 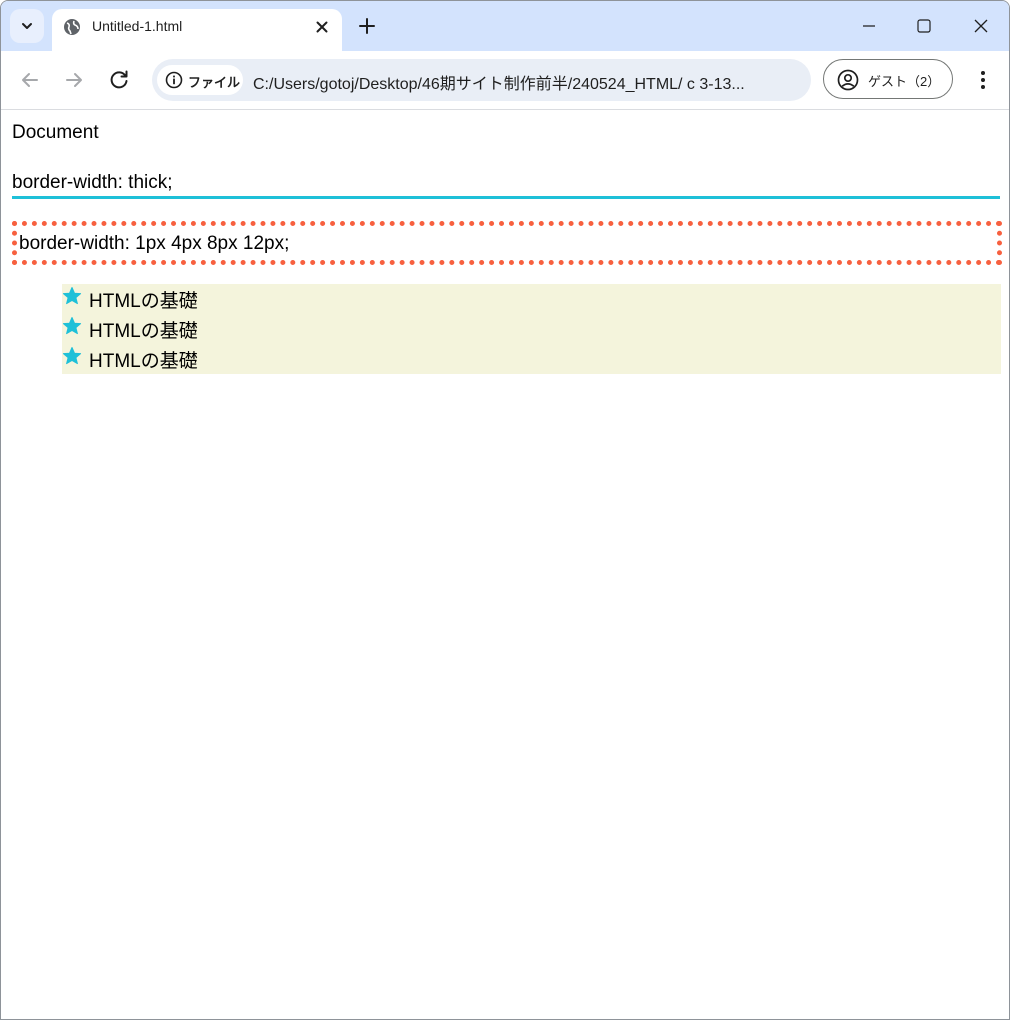 I want to click on tab-search-button, so click(x=27, y=26).